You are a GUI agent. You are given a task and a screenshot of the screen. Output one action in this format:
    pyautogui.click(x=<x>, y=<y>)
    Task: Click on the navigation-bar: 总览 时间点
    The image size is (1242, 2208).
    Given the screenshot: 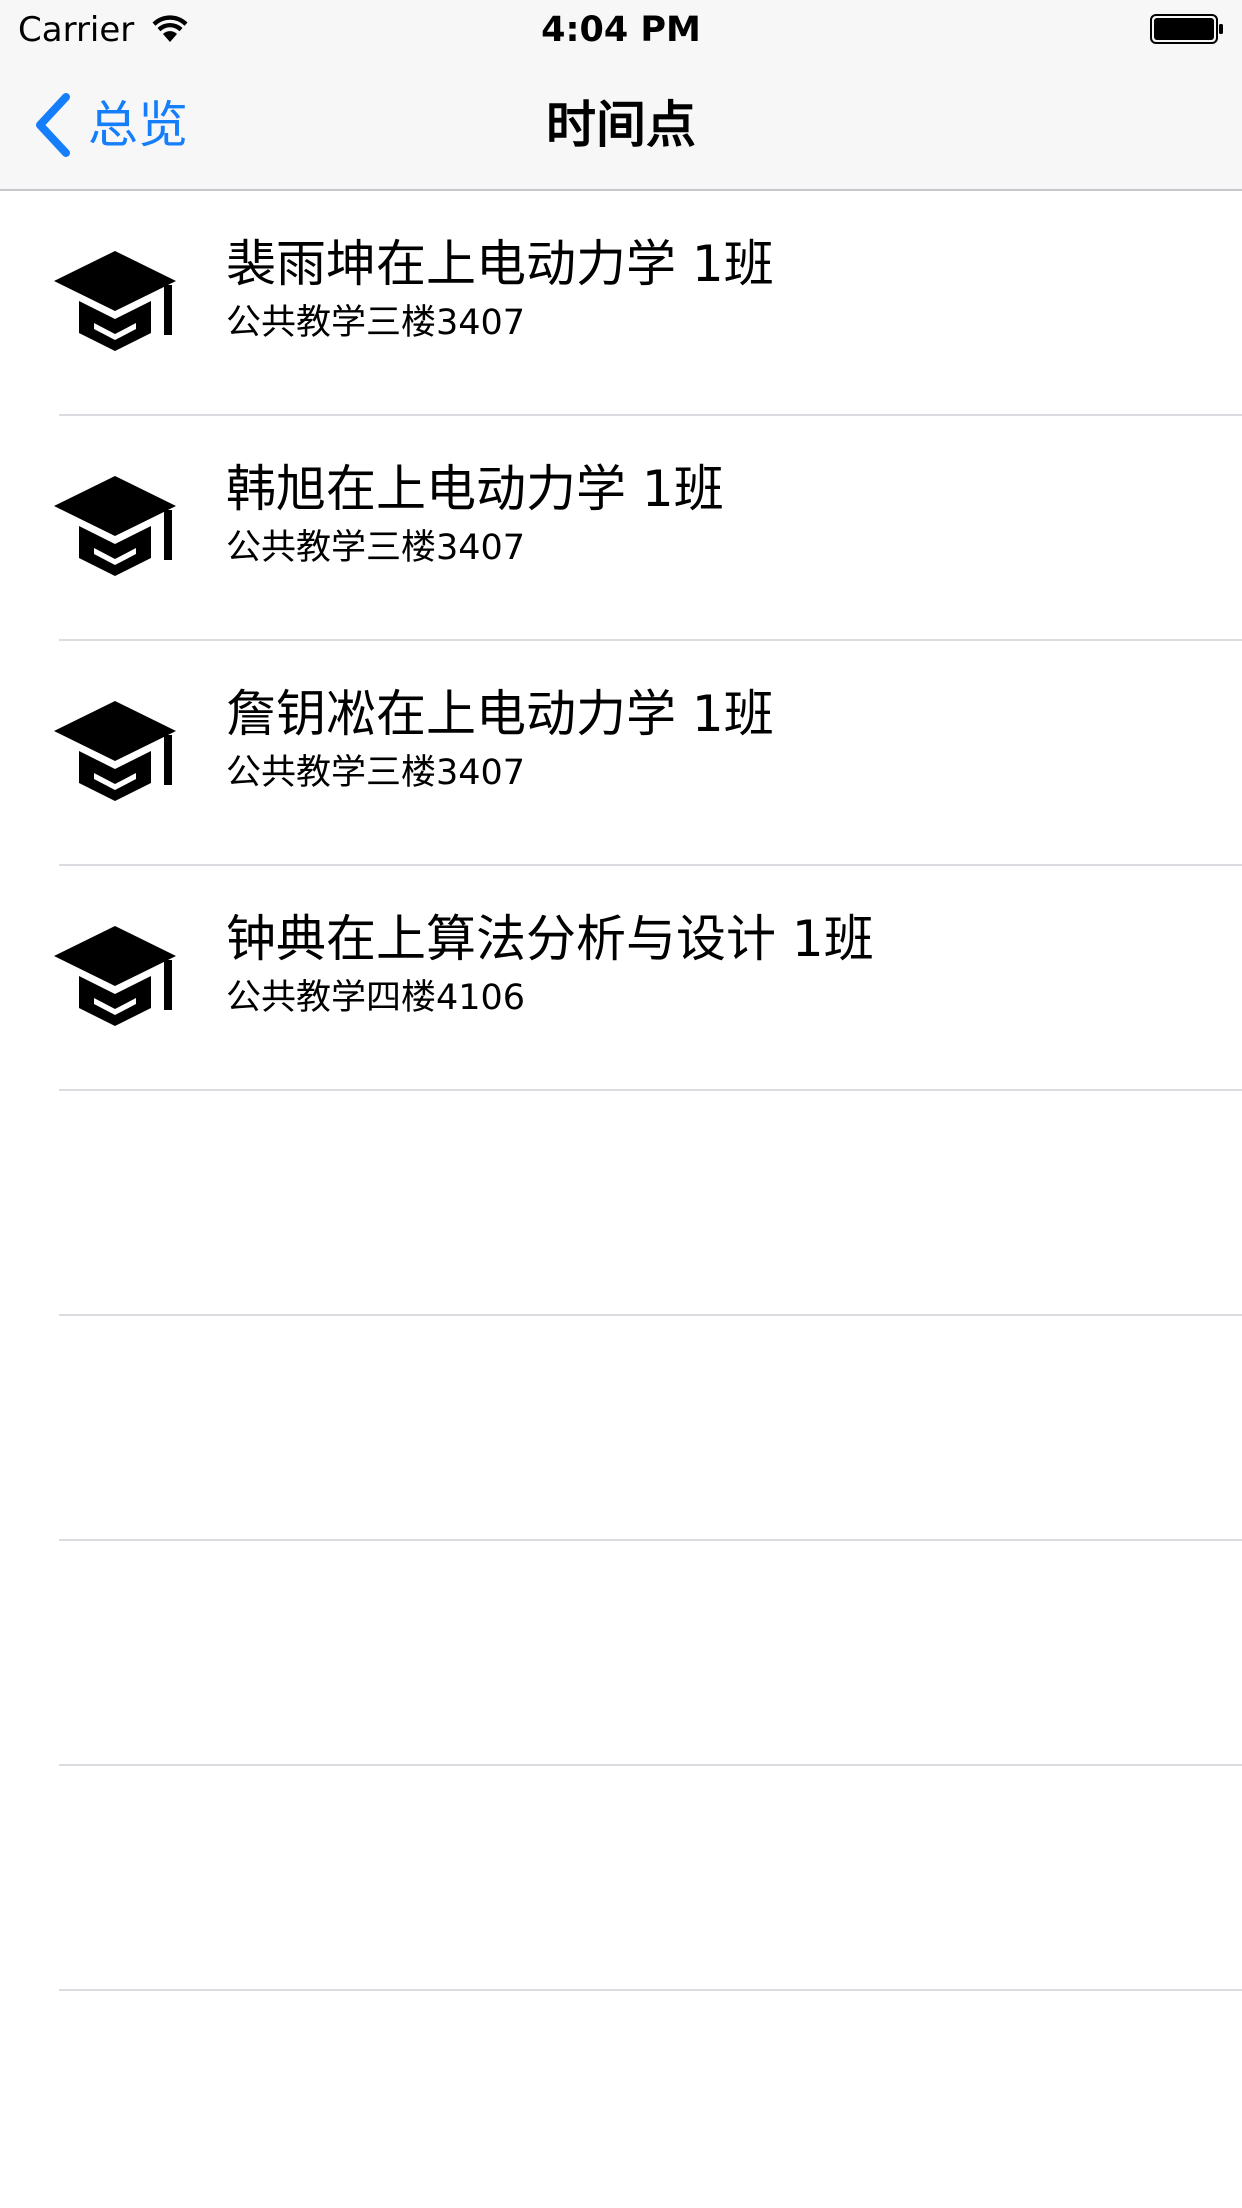 What is the action you would take?
    pyautogui.click(x=621, y=125)
    